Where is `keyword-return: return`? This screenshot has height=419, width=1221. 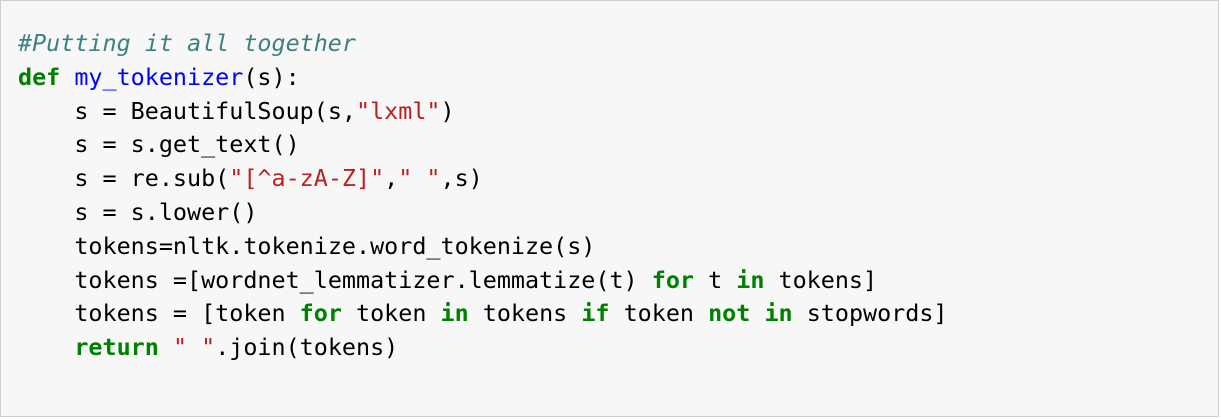
keyword-return: return is located at coordinates (116, 347).